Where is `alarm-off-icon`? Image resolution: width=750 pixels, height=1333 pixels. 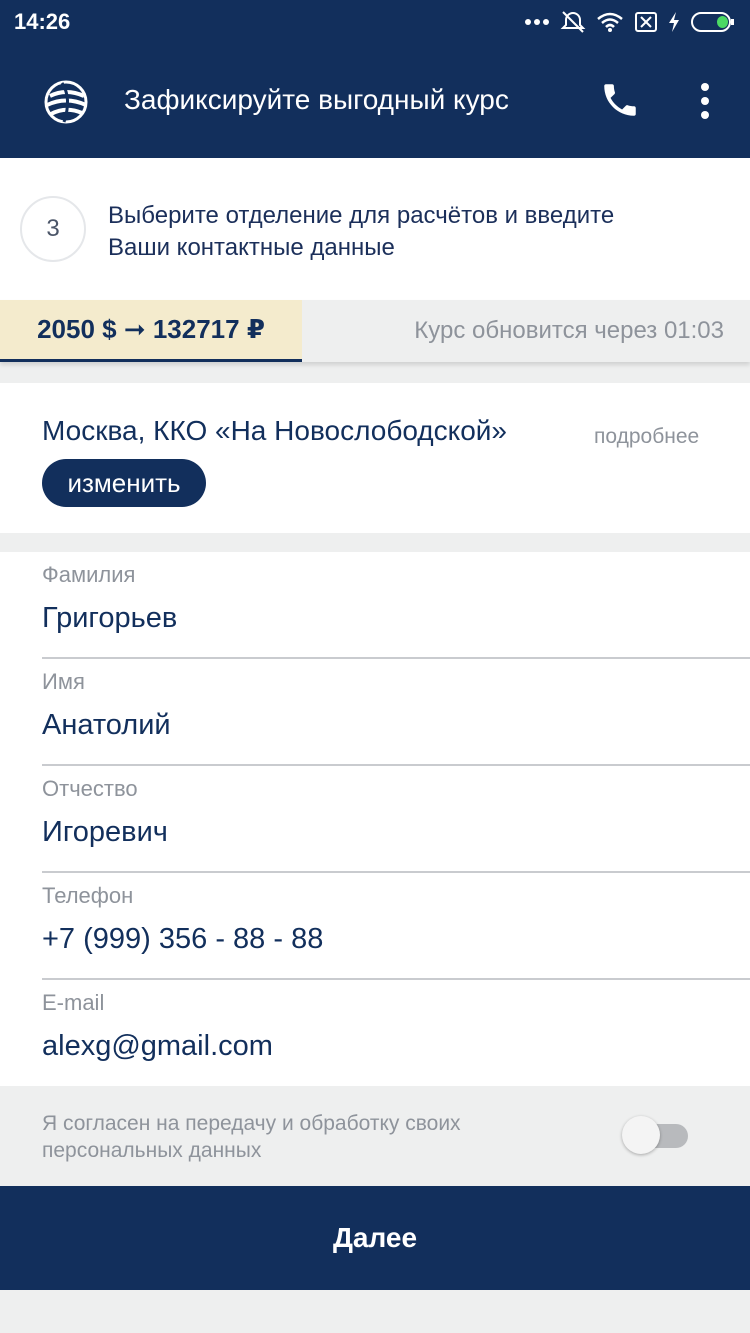
alarm-off-icon is located at coordinates (573, 22).